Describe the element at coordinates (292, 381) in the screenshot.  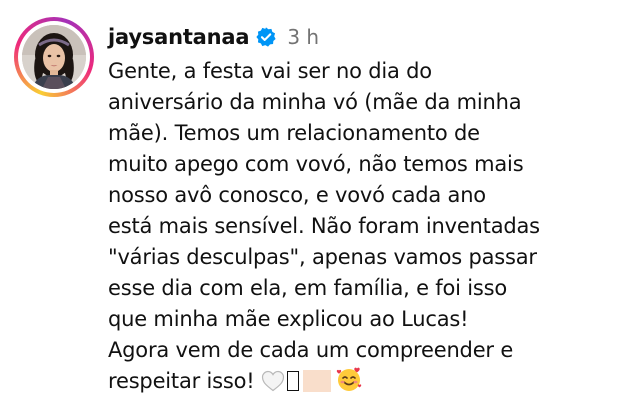
I see `unsupported-glyph-box` at that location.